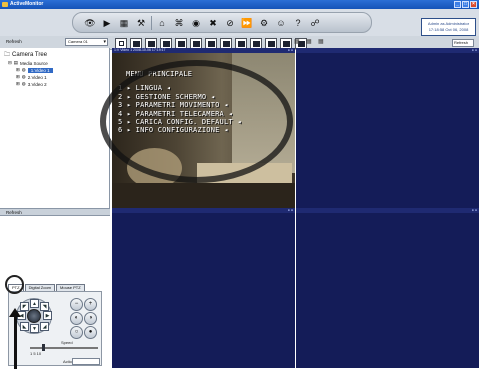 The height and width of the screenshot is (373, 479). I want to click on annotation-arrow, so click(15, 338).